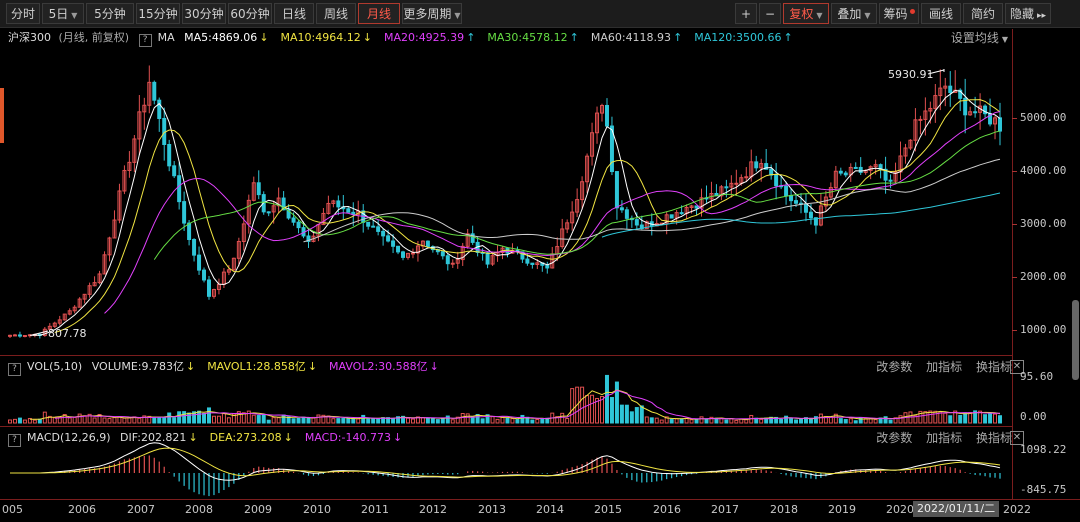 This screenshot has height=522, width=1080. I want to click on period-btn-7: 周线, so click(336, 13).